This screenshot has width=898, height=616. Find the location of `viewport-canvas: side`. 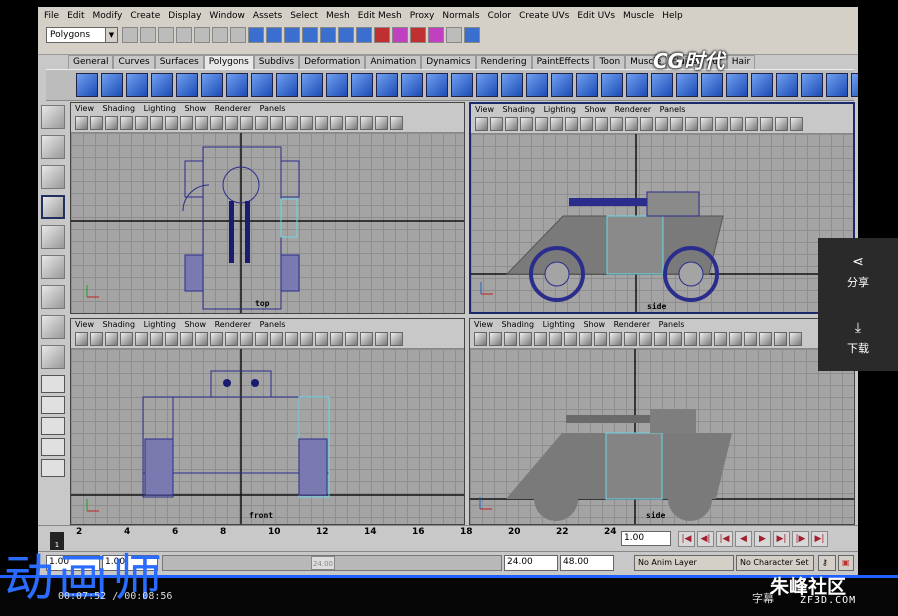

viewport-canvas: side is located at coordinates (662, 436).